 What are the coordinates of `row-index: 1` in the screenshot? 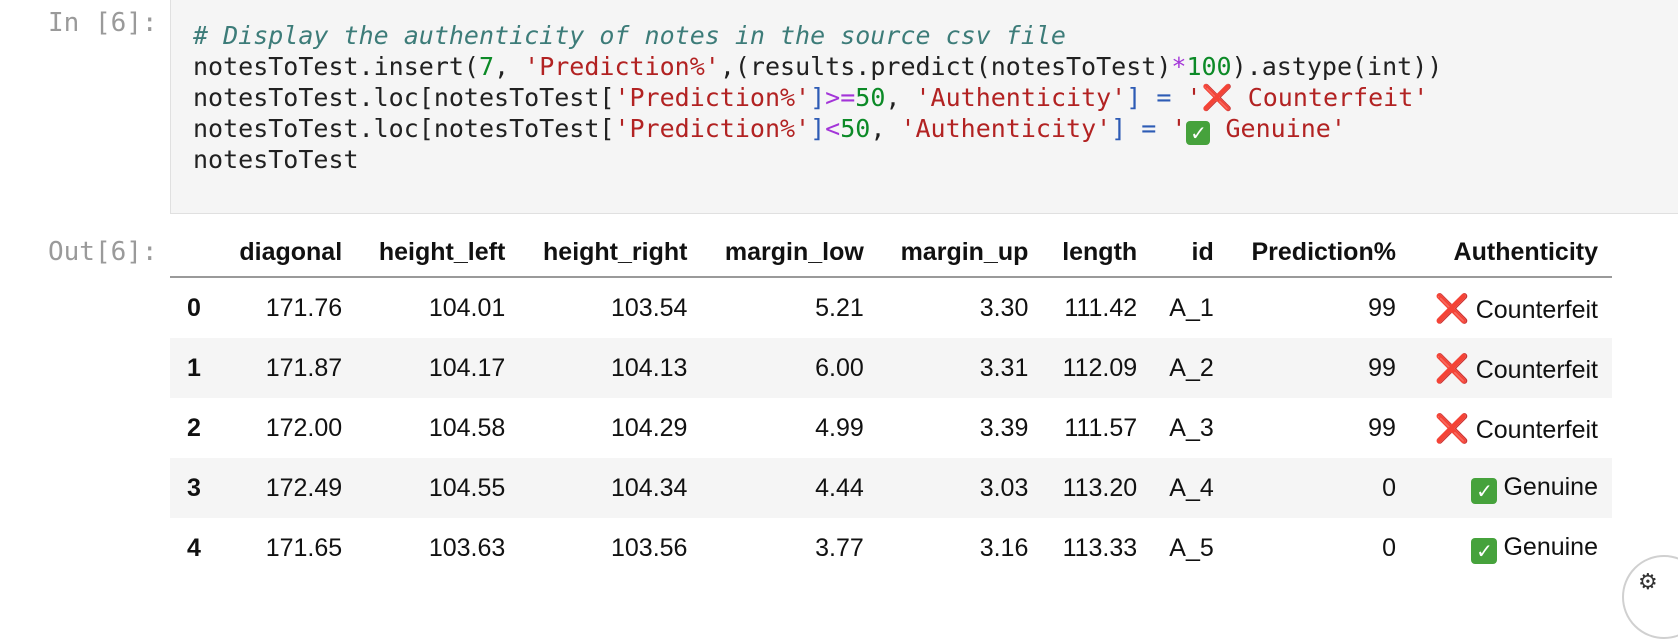 It's located at (194, 367).